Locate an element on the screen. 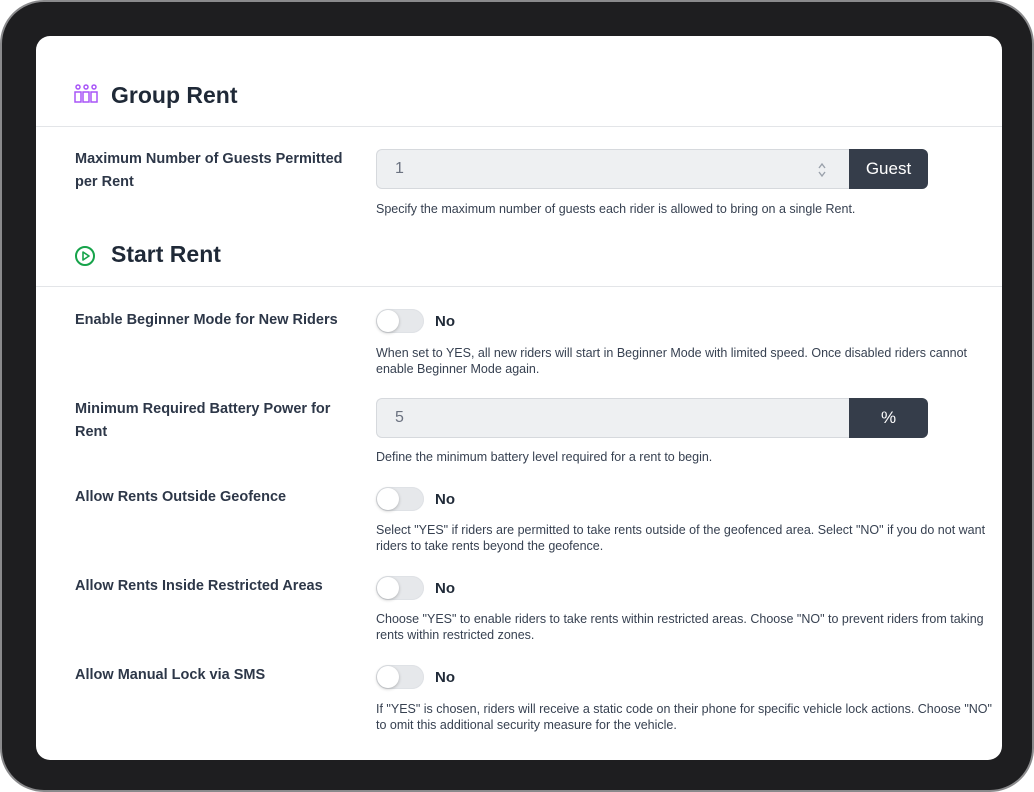  play-circle-icon is located at coordinates (85, 258).